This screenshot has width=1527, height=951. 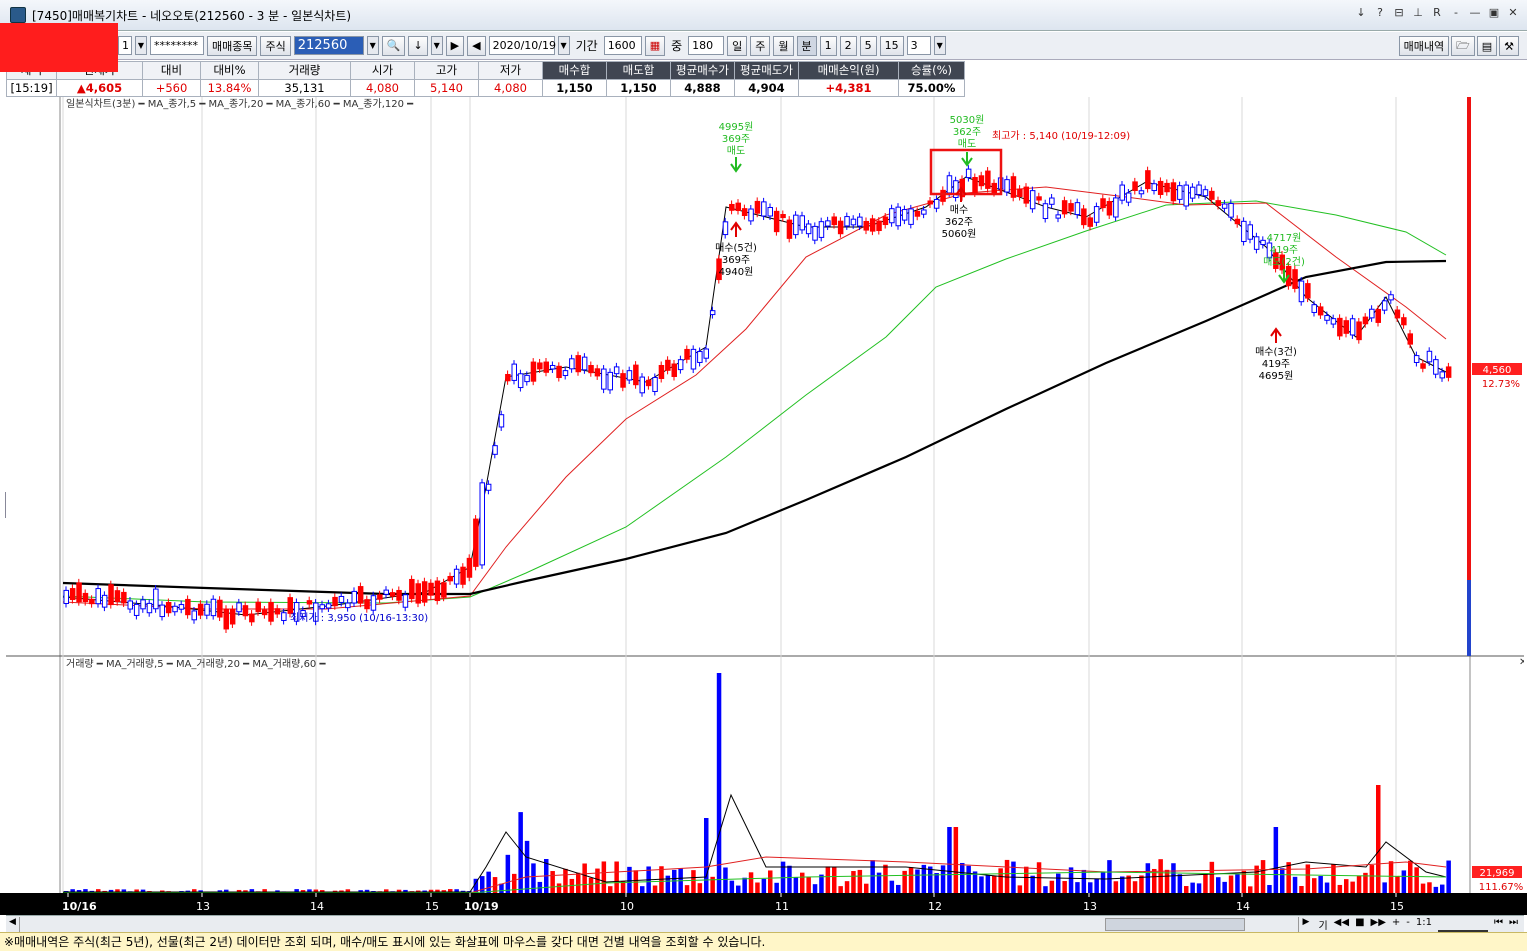 I want to click on help-icon: ?, so click(x=1380, y=12).